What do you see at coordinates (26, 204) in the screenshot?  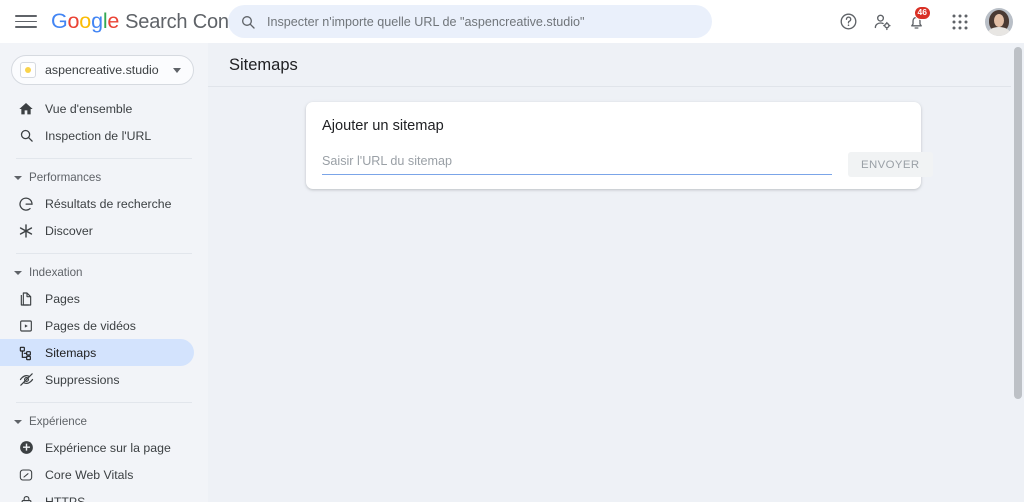 I see `google-g-icon` at bounding box center [26, 204].